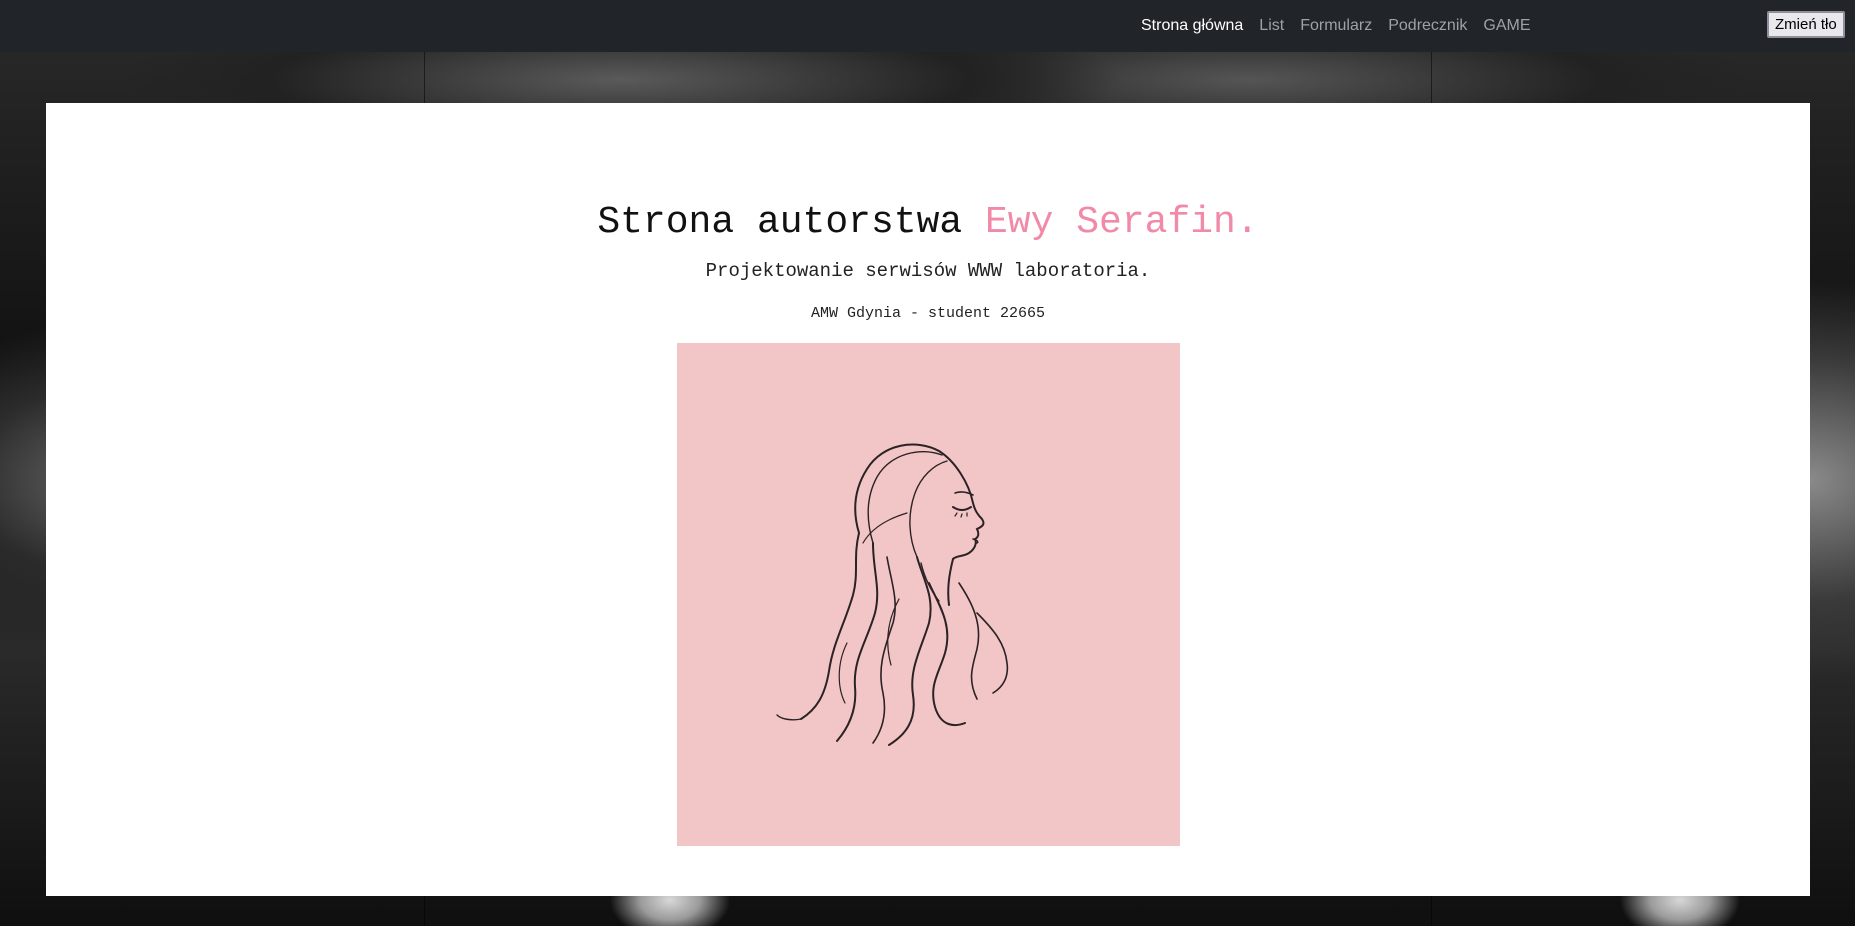 The height and width of the screenshot is (926, 1855). I want to click on page-title: Strona autorstwa Ewy Serafin., so click(928, 222).